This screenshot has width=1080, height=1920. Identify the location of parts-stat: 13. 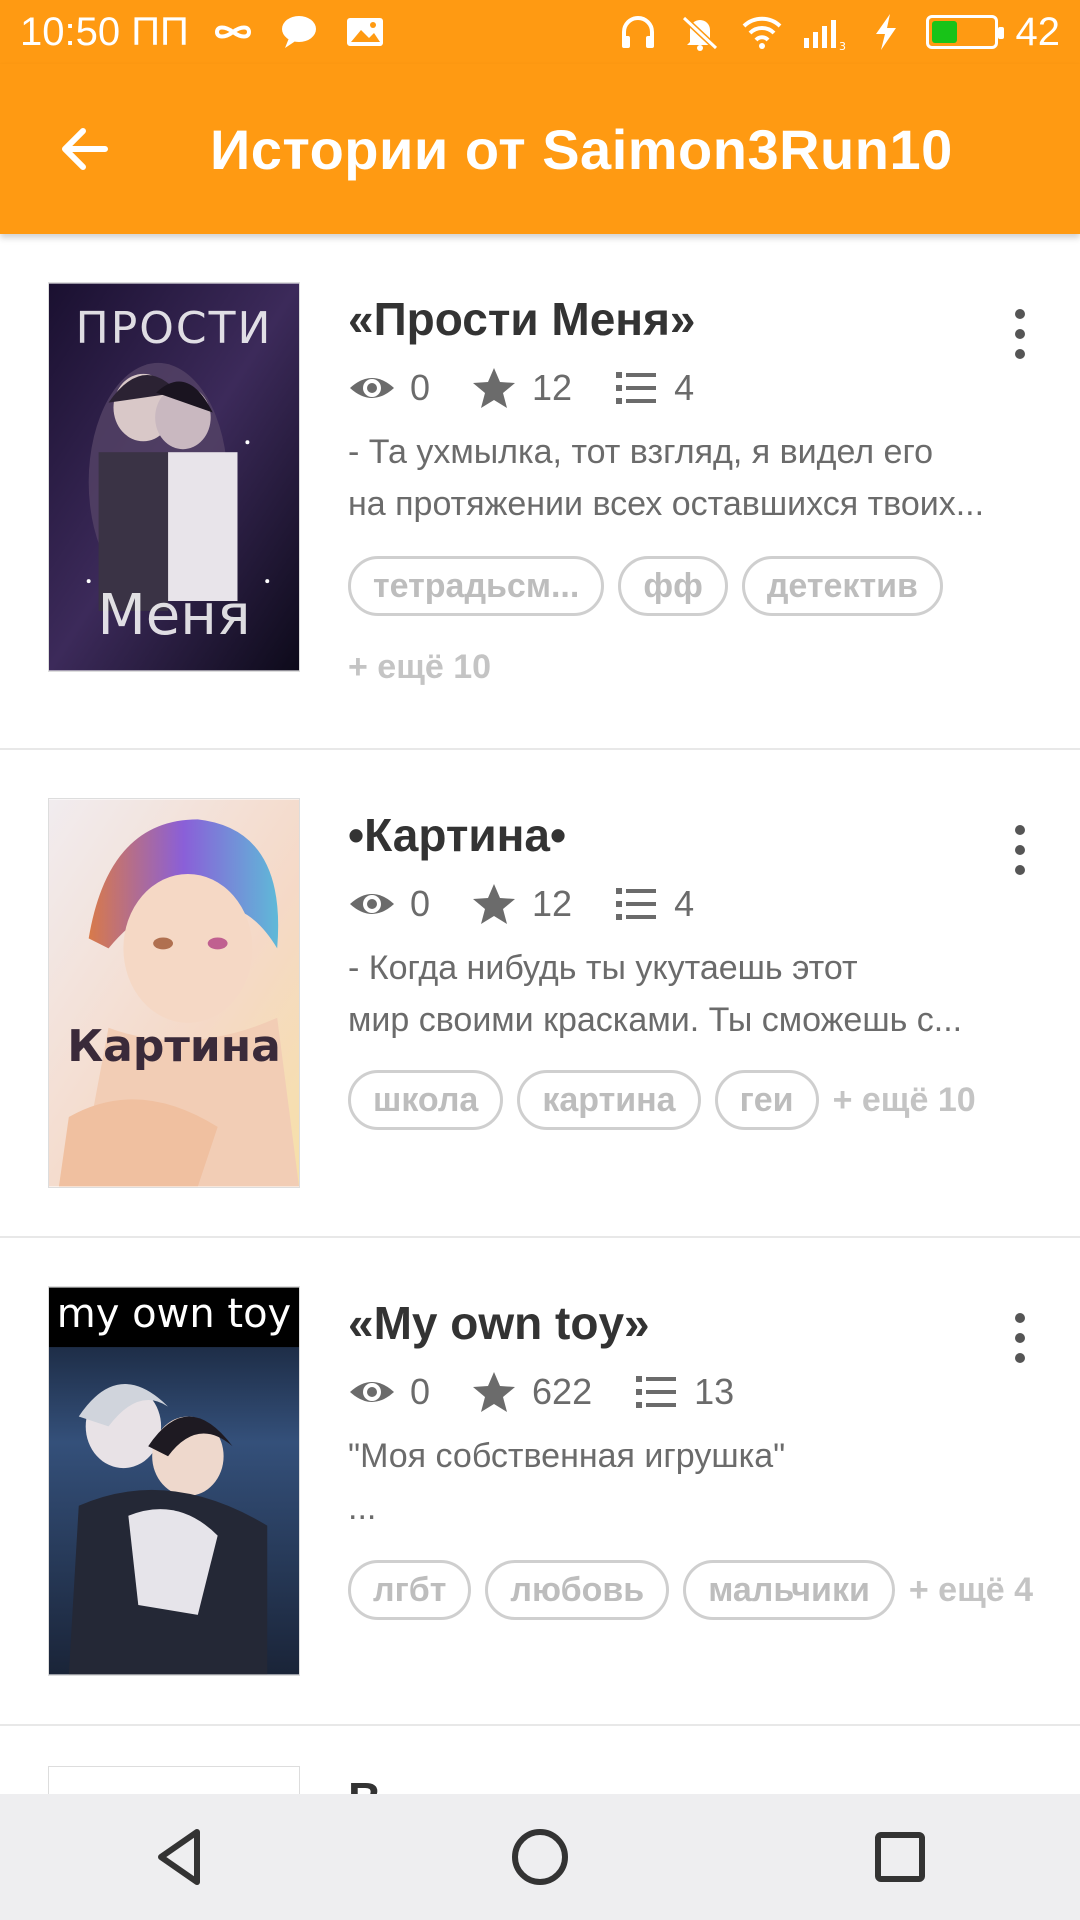
(683, 1392).